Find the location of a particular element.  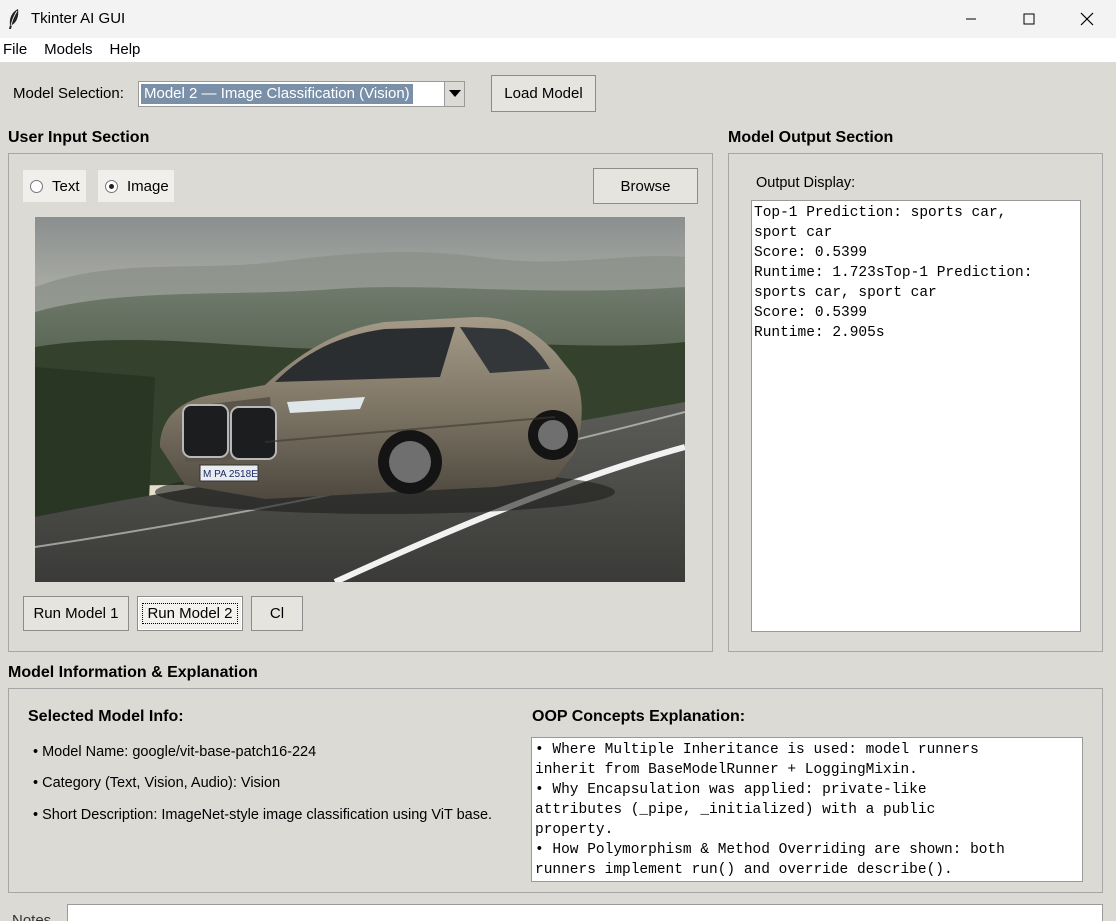

notes-label: Notes is located at coordinates (32, 916).